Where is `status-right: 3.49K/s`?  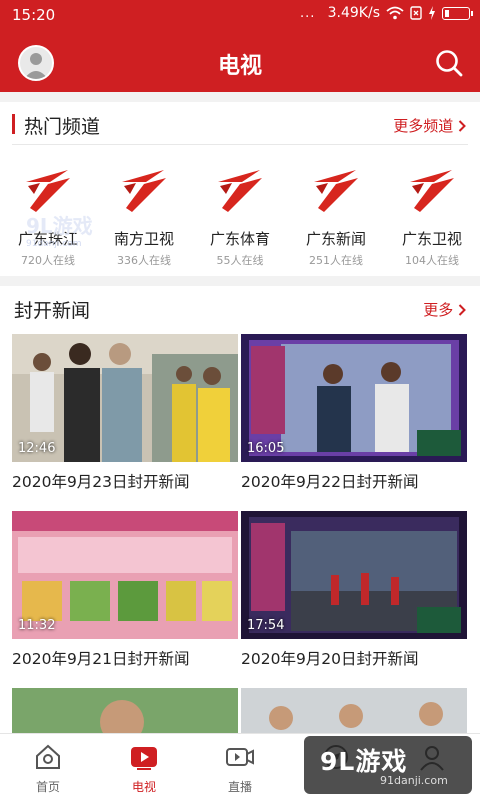 status-right: 3.49K/s is located at coordinates (400, 13).